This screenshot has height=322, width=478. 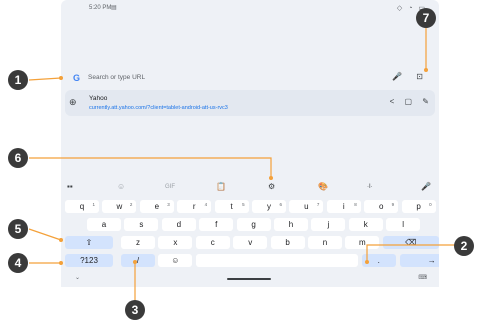 I want to click on callout-4-dot, so click(x=61, y=263).